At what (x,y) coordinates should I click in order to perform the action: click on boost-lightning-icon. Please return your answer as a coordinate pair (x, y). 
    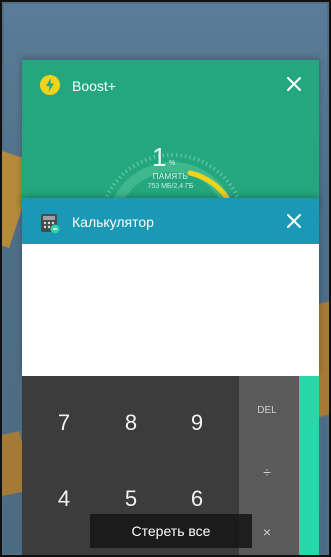
    Looking at the image, I should click on (50, 85).